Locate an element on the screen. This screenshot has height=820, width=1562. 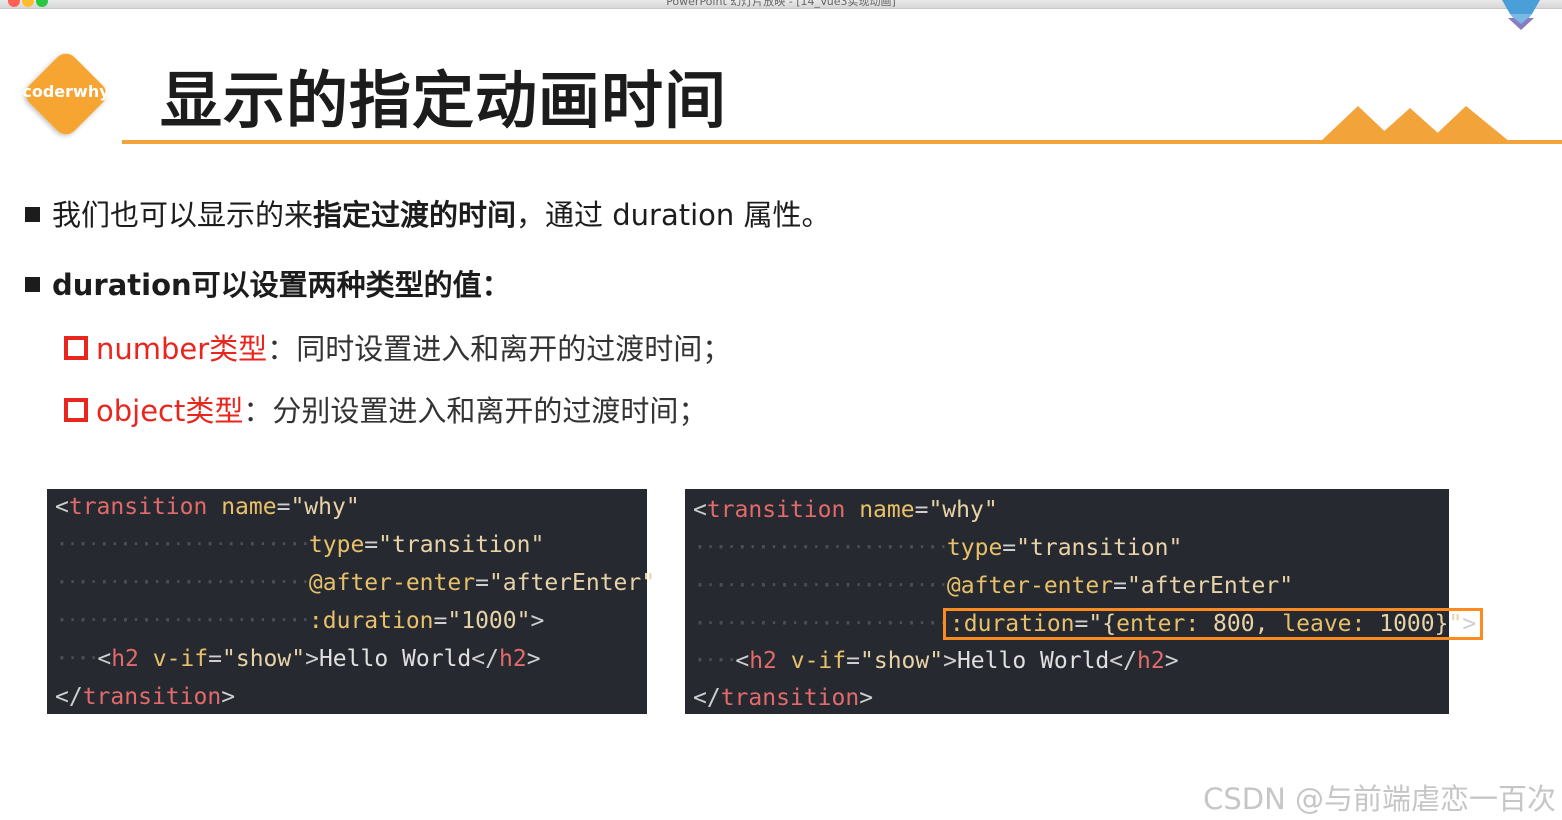
app-logo-icon is located at coordinates (1521, 15).